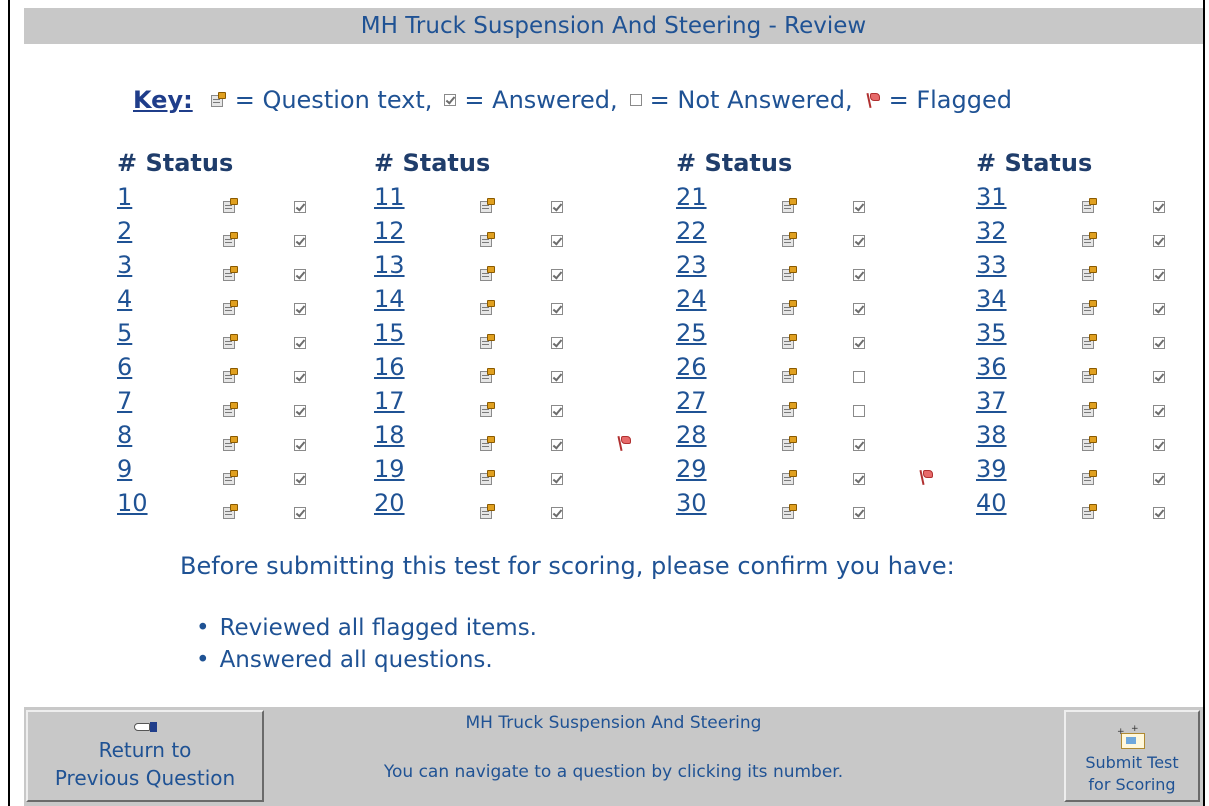 The width and height of the screenshot is (1209, 806). Describe the element at coordinates (998, 265) in the screenshot. I see `question-number-link: 33` at that location.